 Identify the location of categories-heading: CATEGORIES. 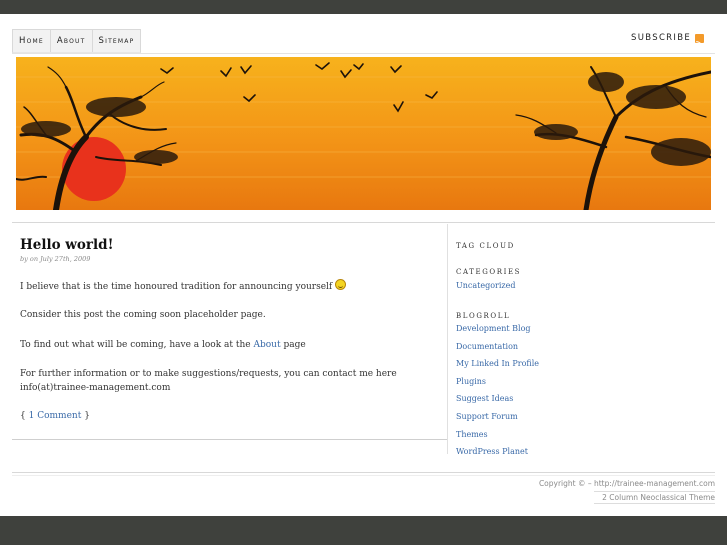
(489, 272).